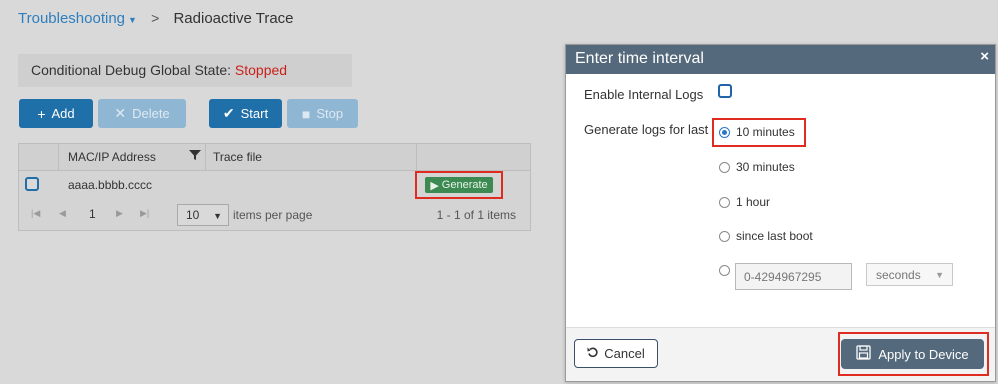 The height and width of the screenshot is (384, 998). Describe the element at coordinates (193, 215) in the screenshot. I see `page-size-value: 10` at that location.